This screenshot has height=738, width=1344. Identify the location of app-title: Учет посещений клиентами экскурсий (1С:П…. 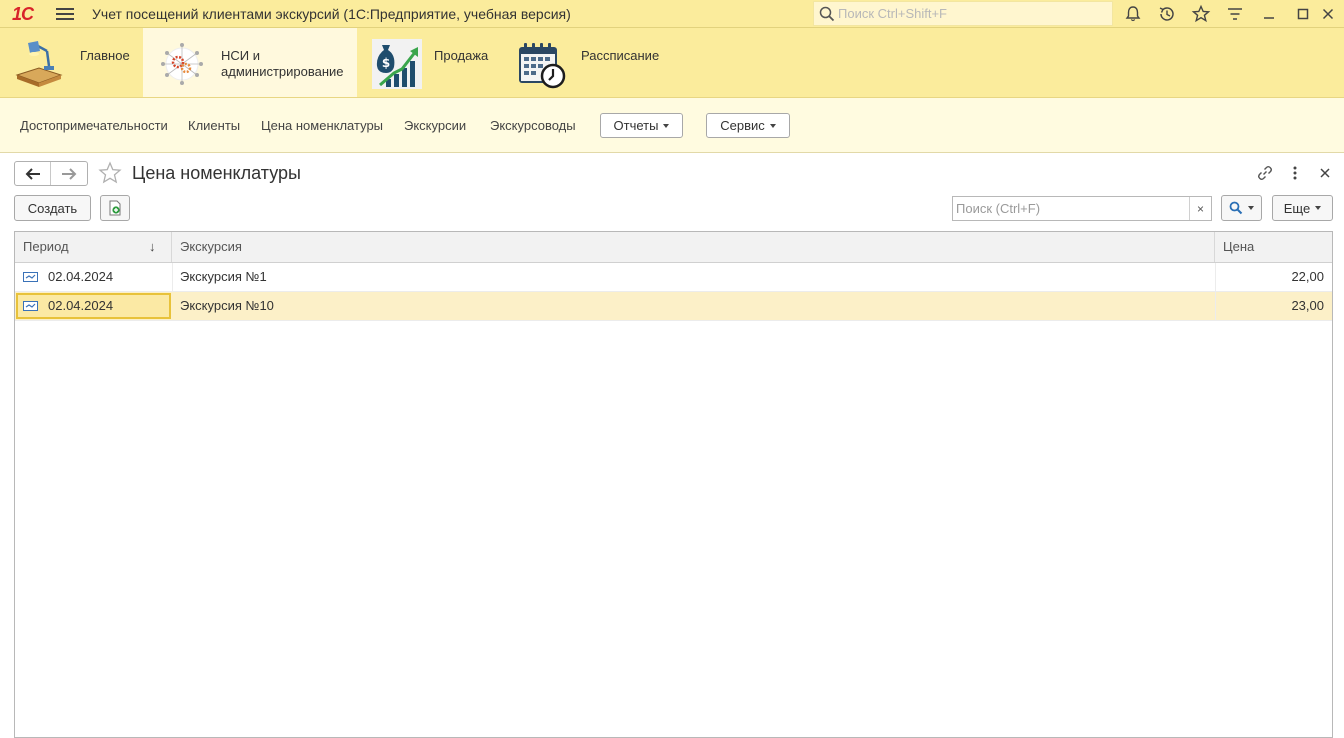
(331, 14).